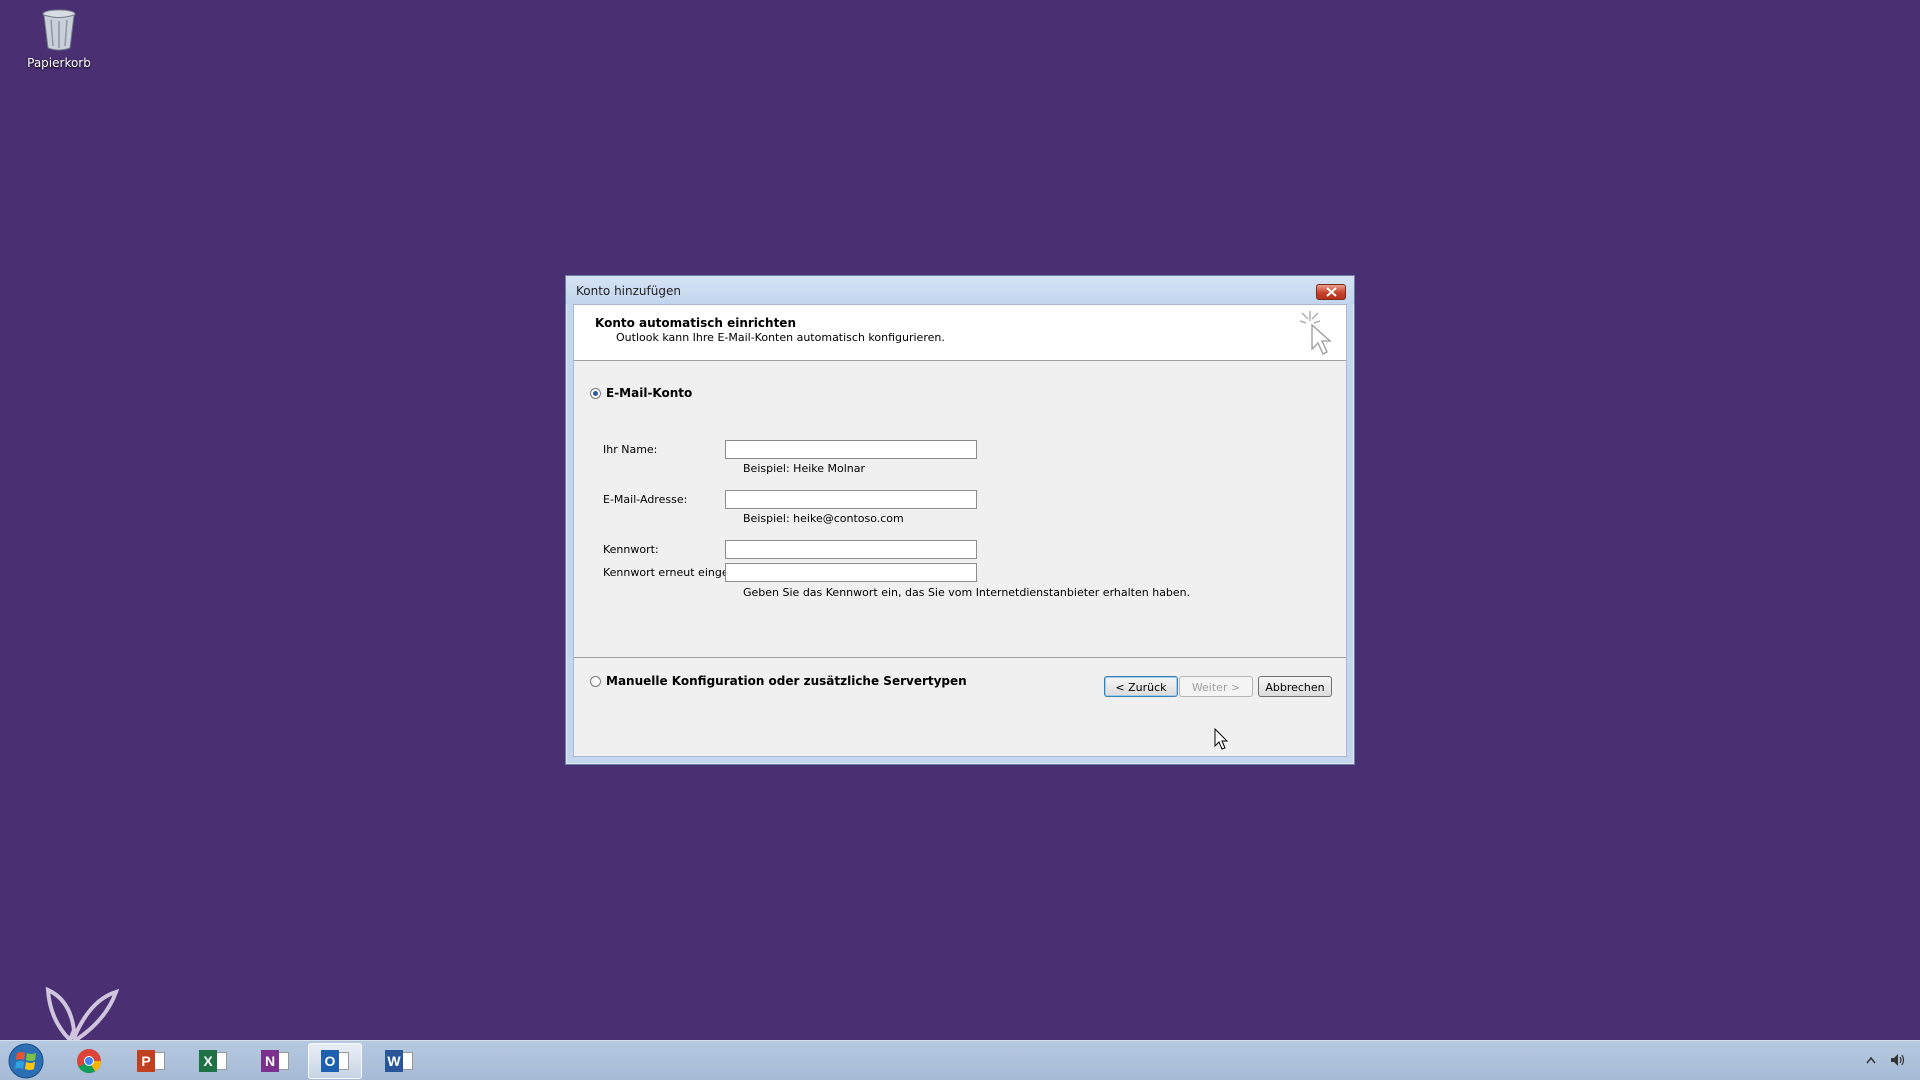  Describe the element at coordinates (595, 393) in the screenshot. I see `email-account-radio` at that location.